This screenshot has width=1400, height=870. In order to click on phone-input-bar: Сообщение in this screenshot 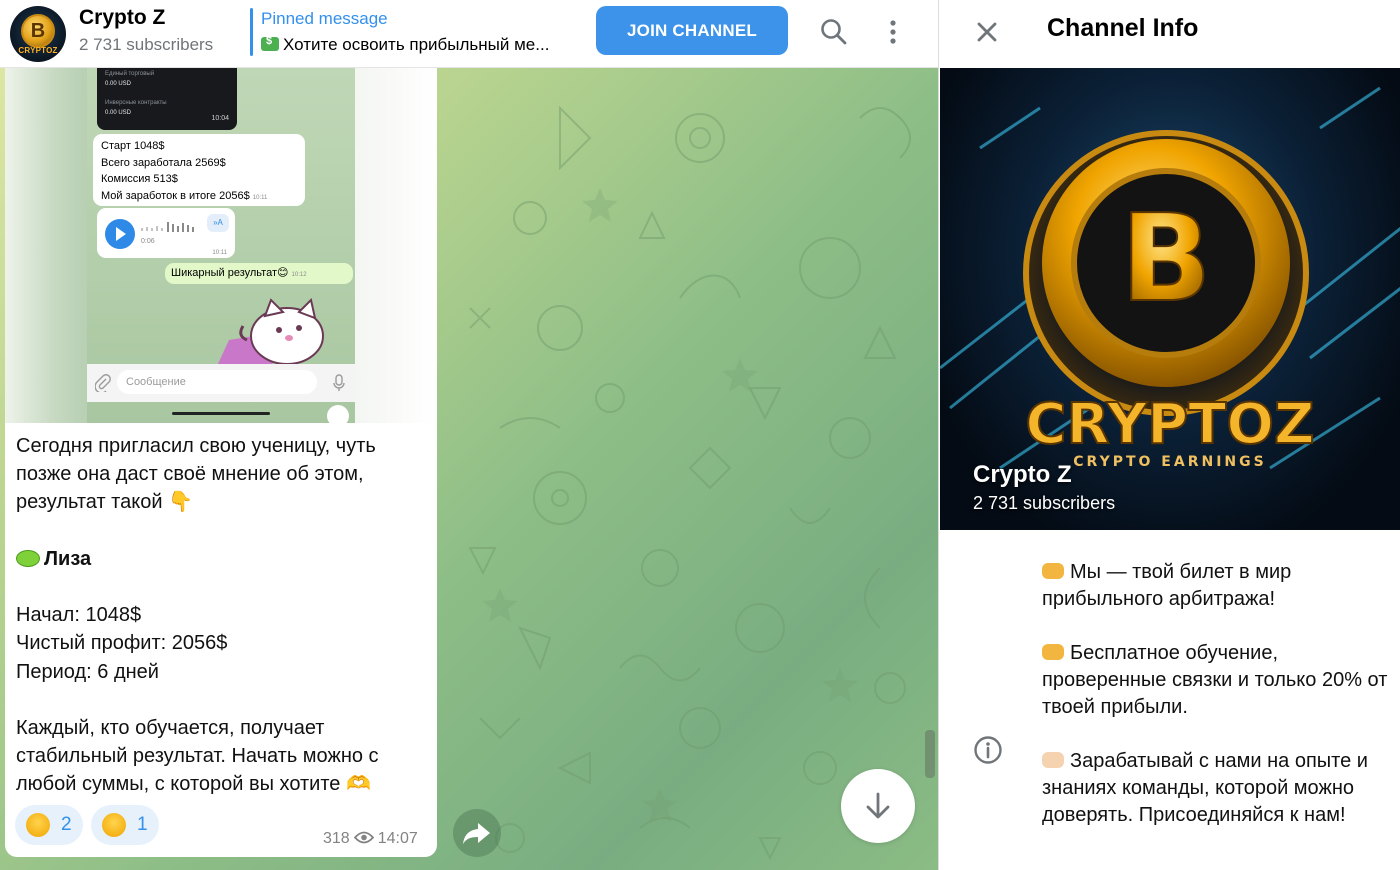, I will do `click(221, 383)`.